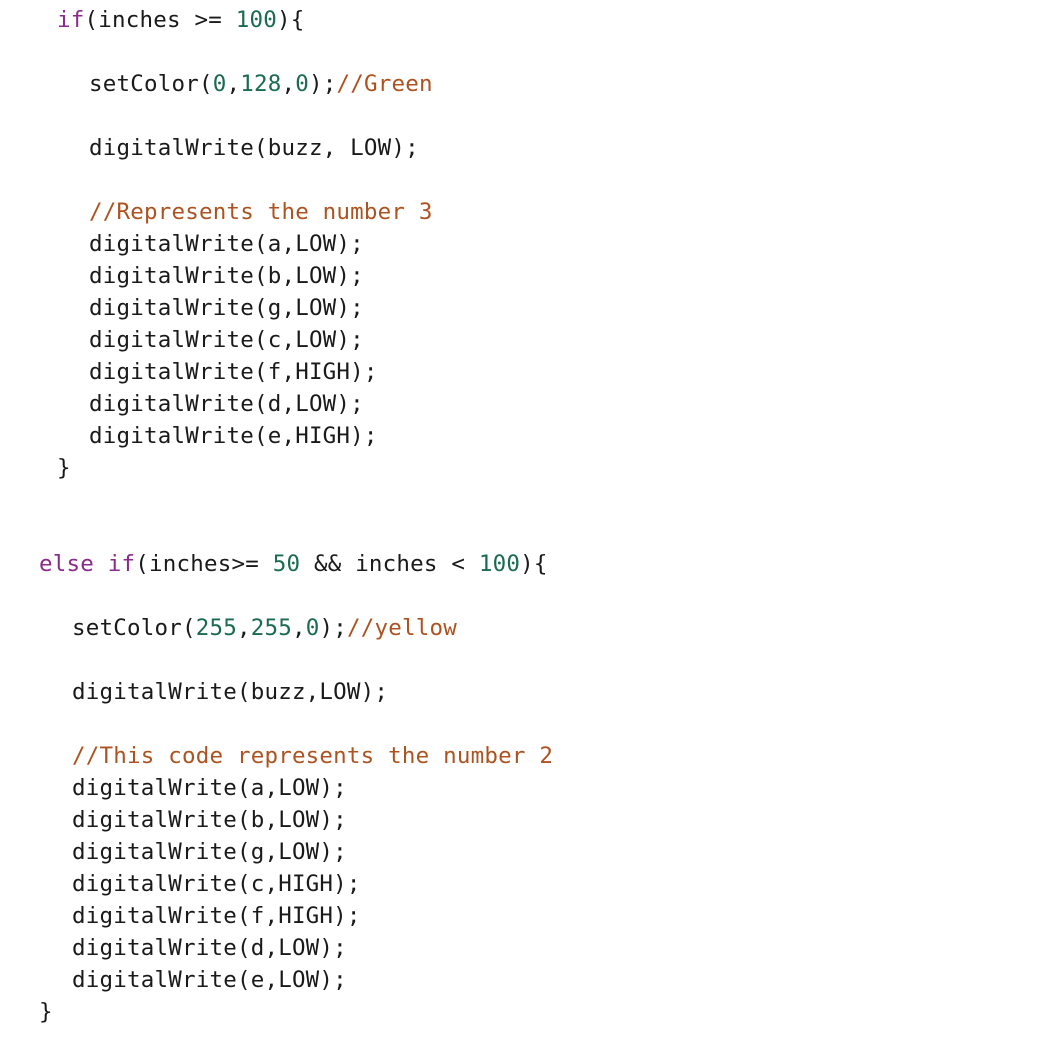 Image resolution: width=1040 pixels, height=1044 pixels. Describe the element at coordinates (71, 20) in the screenshot. I see `token-keyword: if` at that location.